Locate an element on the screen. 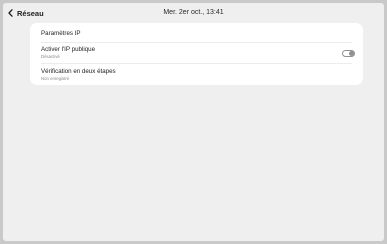 The image size is (387, 244). public-ip-status: Désactivé is located at coordinates (50, 56).